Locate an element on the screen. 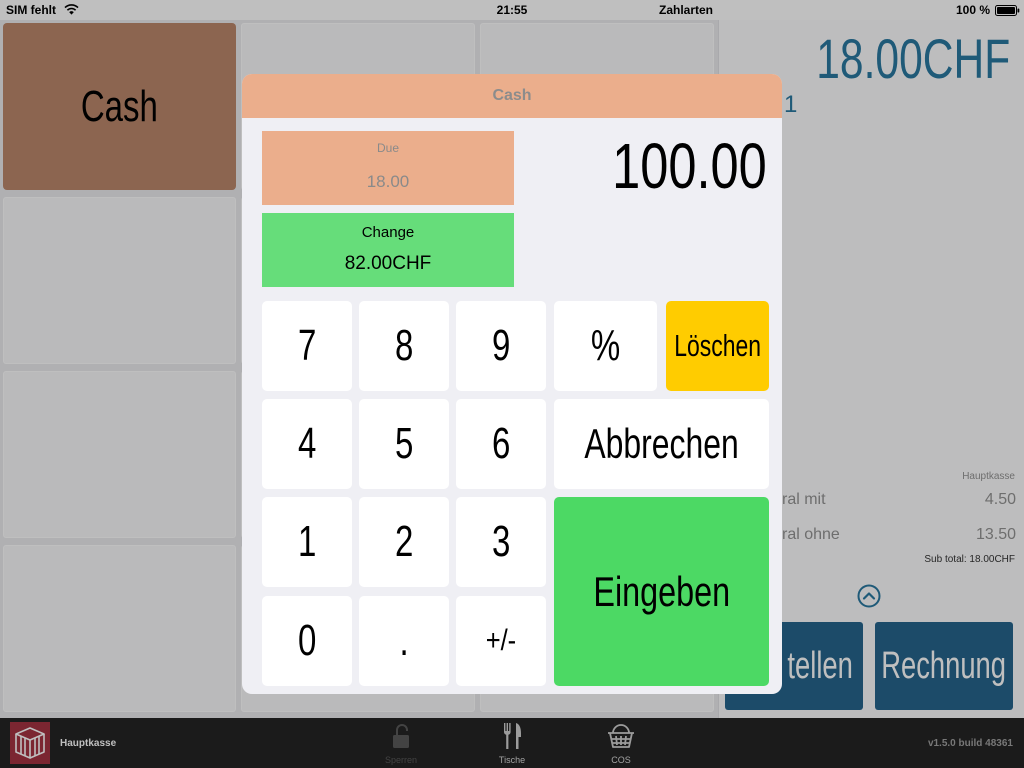 The image size is (1024, 768). key-plus-minus: +/- is located at coordinates (501, 641).